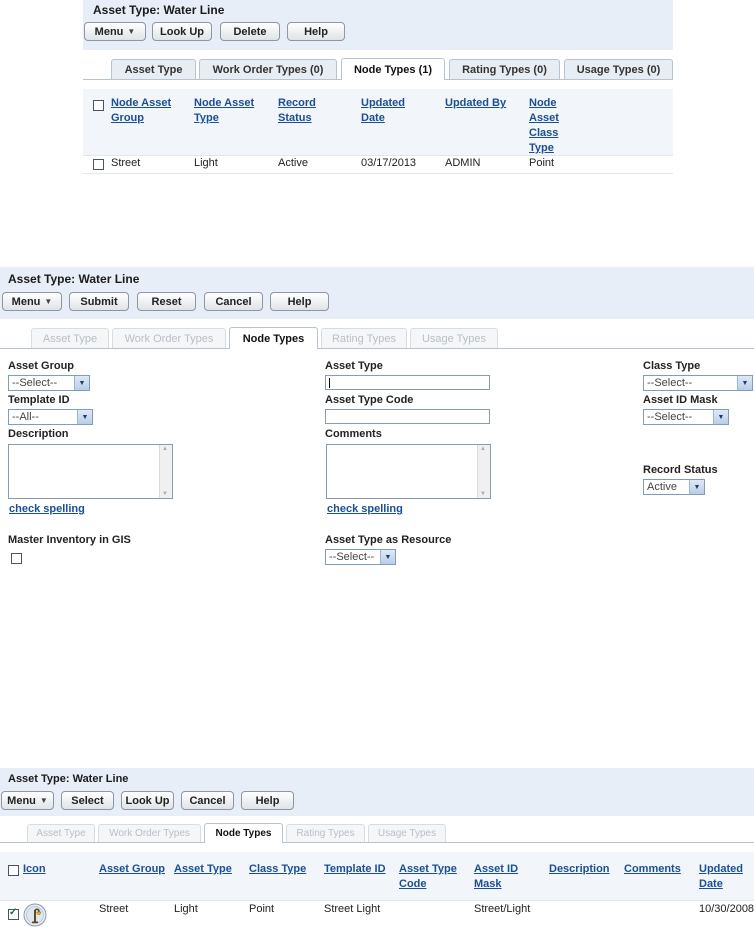  What do you see at coordinates (148, 111) in the screenshot?
I see `col-node-asset-group: Node Asset Group` at bounding box center [148, 111].